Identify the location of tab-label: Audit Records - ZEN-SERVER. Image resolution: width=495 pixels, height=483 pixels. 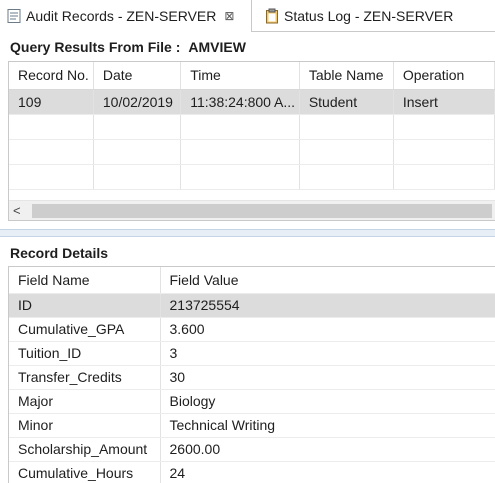
(121, 16).